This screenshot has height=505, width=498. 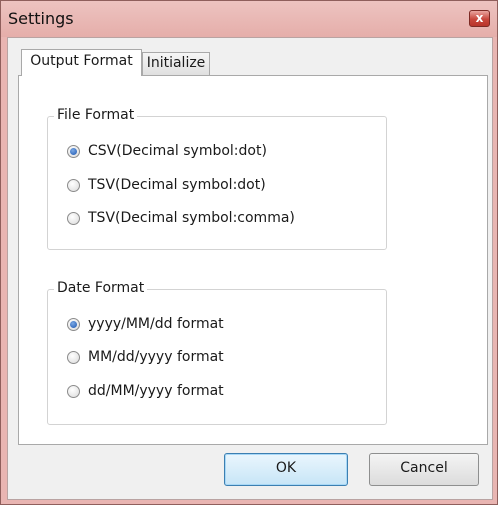 I want to click on tab-output-format: Output Format, so click(x=81, y=62).